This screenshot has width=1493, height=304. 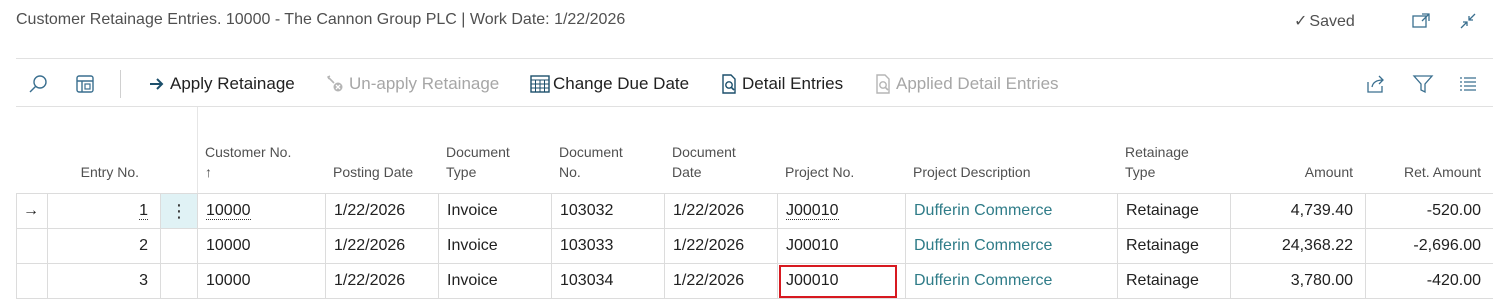 What do you see at coordinates (607, 281) in the screenshot?
I see `document-no-cell: 103034` at bounding box center [607, 281].